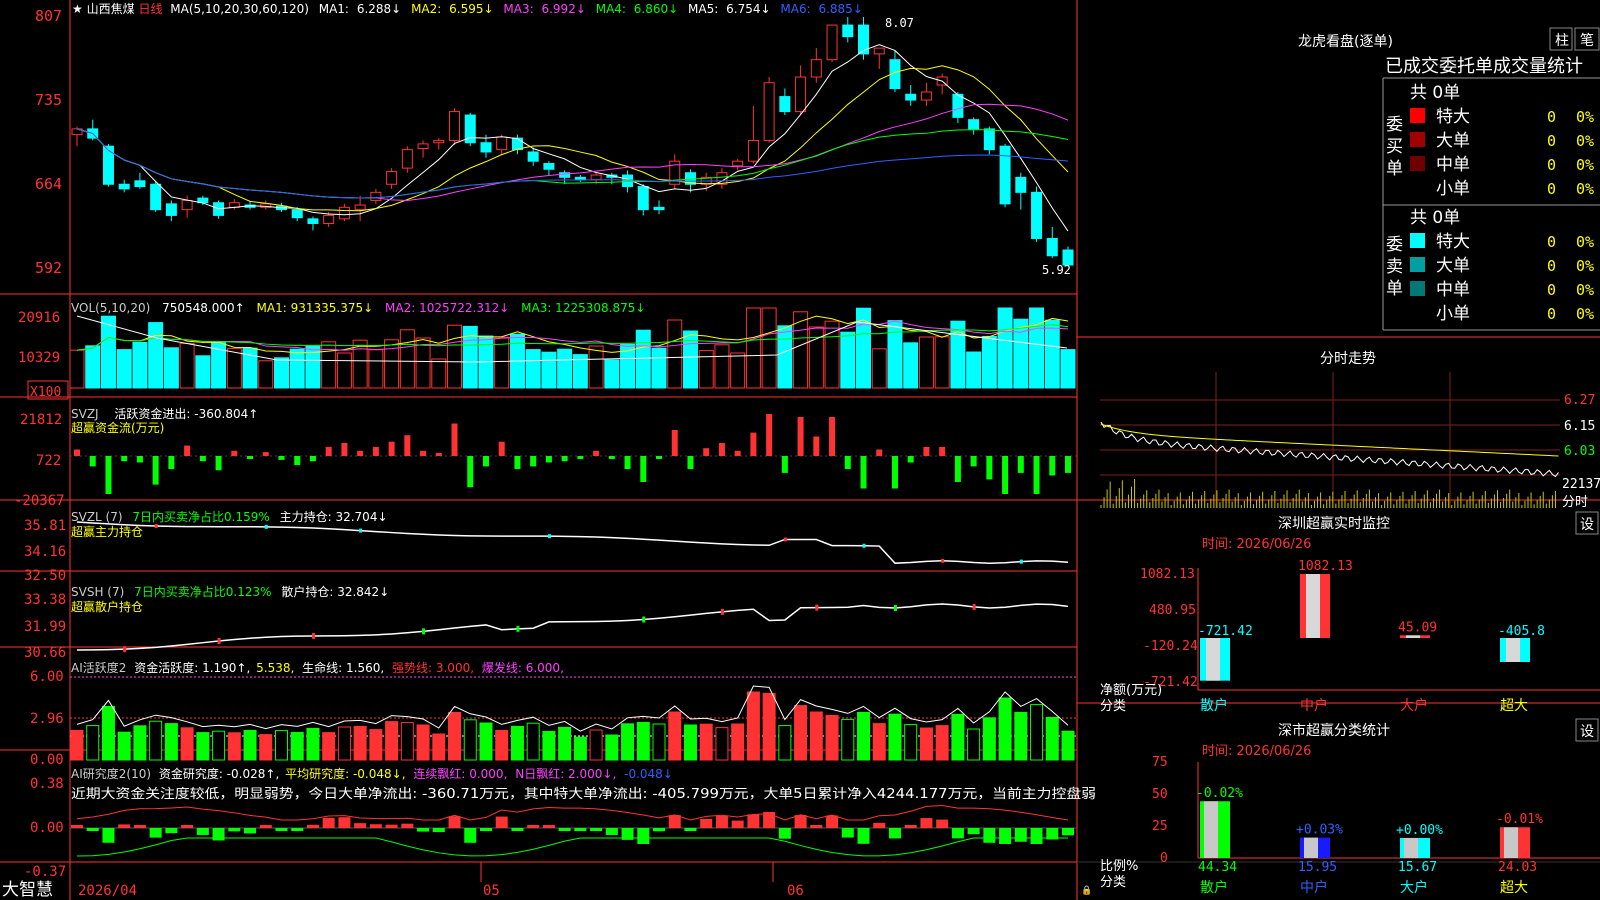  Describe the element at coordinates (572, 628) in the screenshot. I see `svsh-pane` at that location.